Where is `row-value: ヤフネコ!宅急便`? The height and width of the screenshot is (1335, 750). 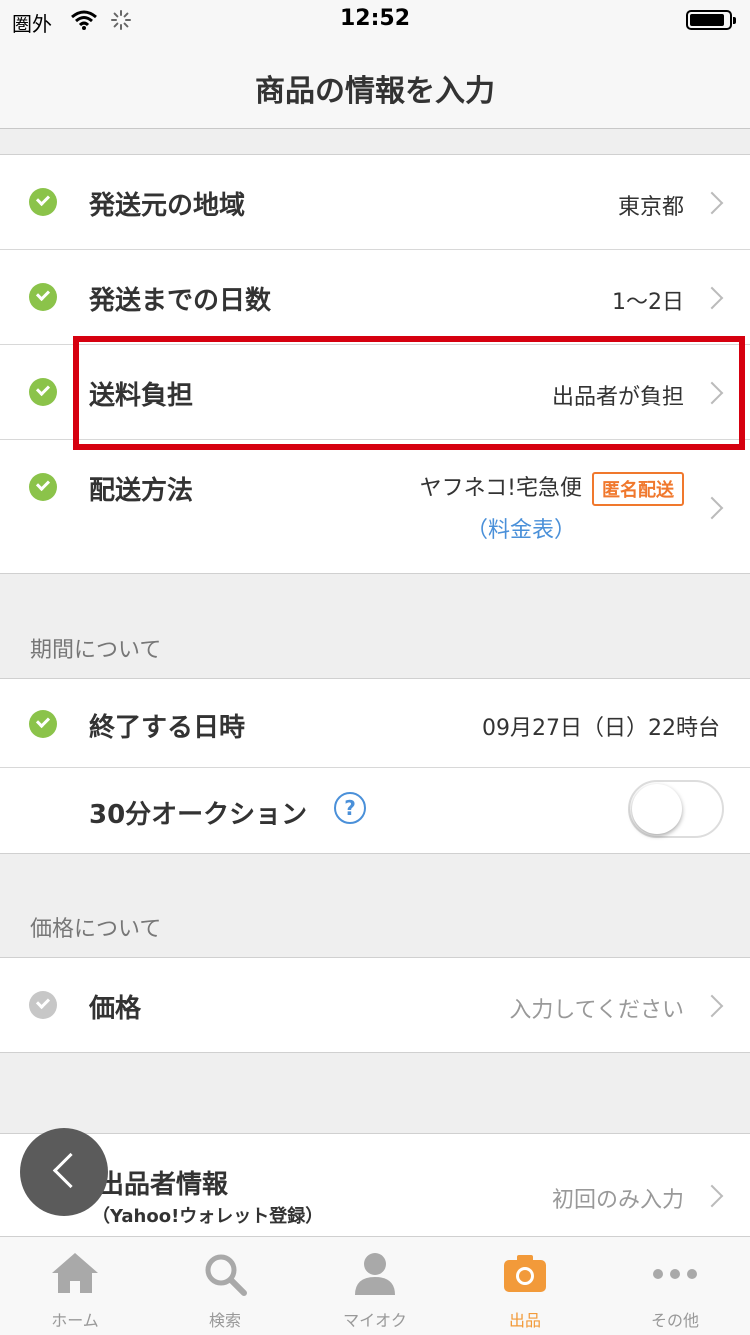 row-value: ヤフネコ!宅急便 is located at coordinates (500, 488).